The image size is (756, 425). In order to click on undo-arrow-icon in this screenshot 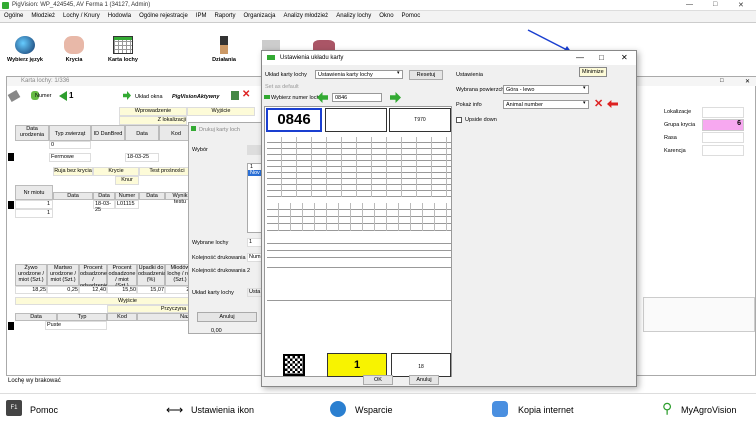, I will do `click(612, 104)`.